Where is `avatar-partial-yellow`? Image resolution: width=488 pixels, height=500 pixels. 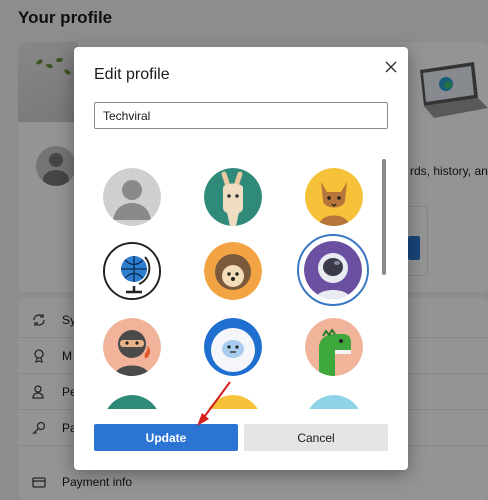 avatar-partial-yellow is located at coordinates (233, 402).